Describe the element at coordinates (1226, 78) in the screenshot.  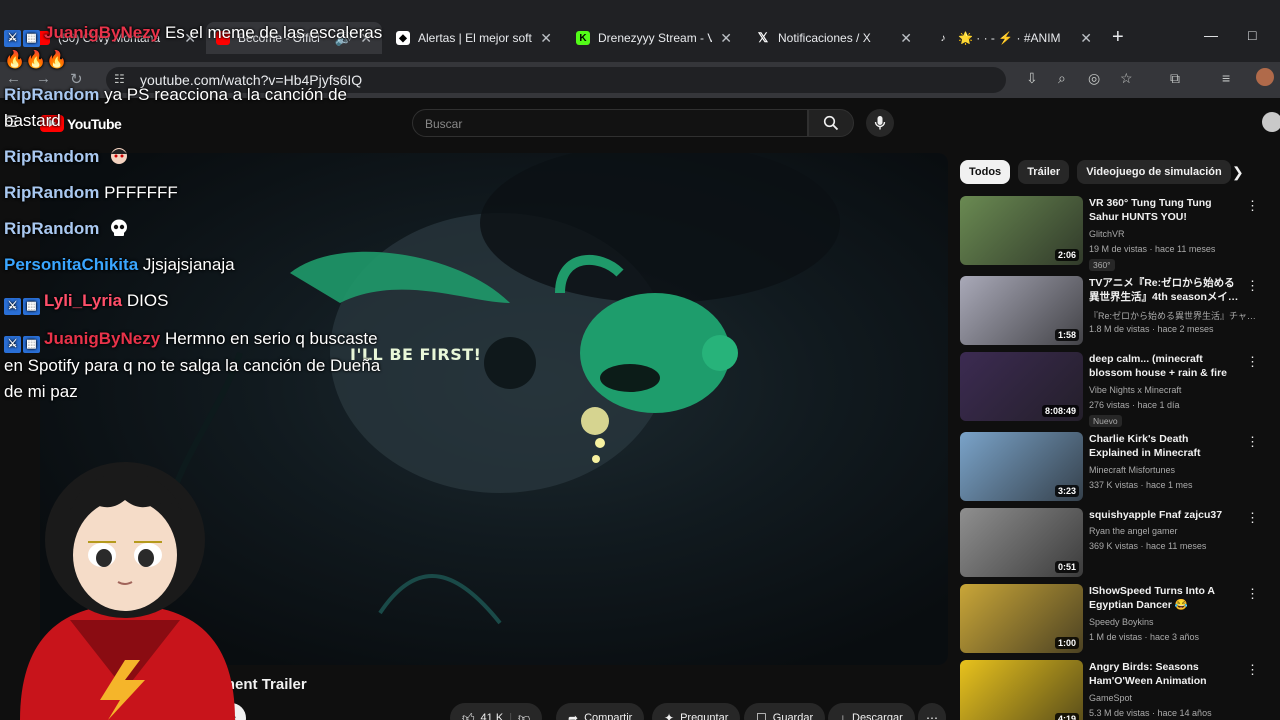
I see `reading-list-icon: ≡` at that location.